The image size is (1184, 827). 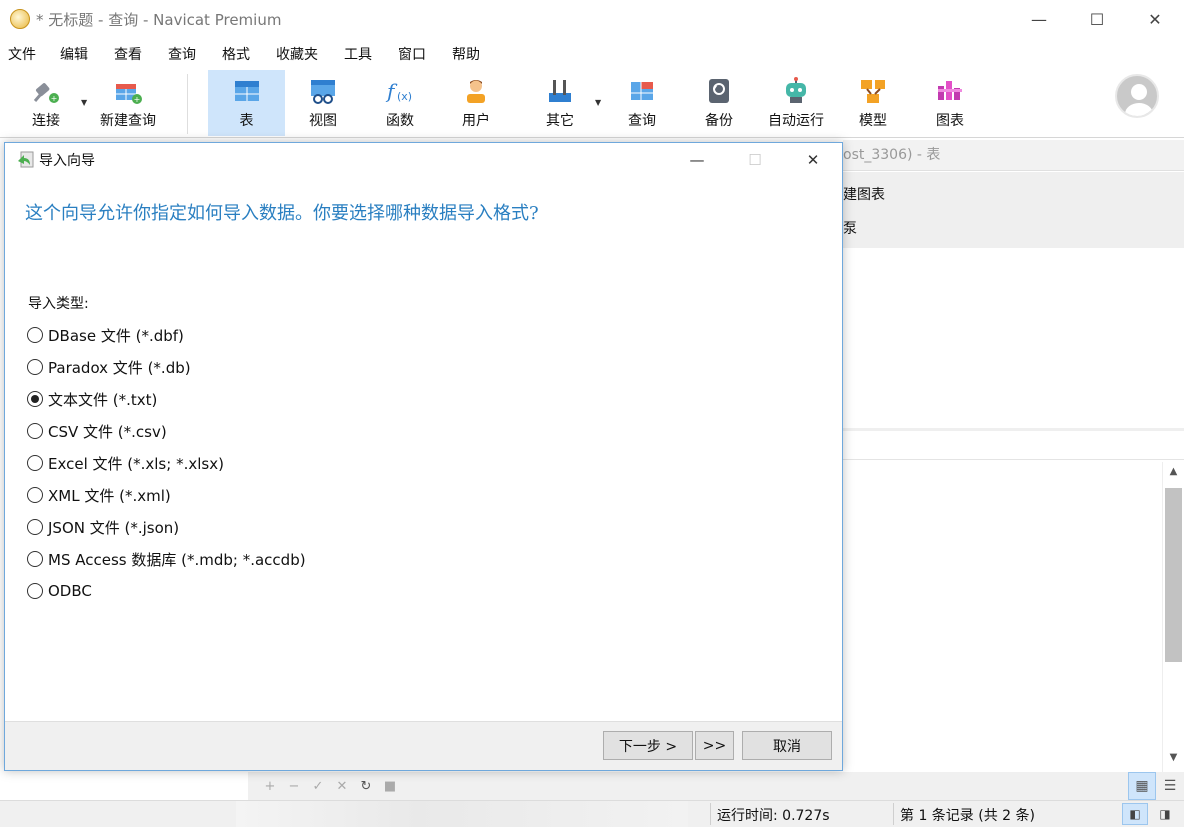 I want to click on option-label: ODBC, so click(x=70, y=591).